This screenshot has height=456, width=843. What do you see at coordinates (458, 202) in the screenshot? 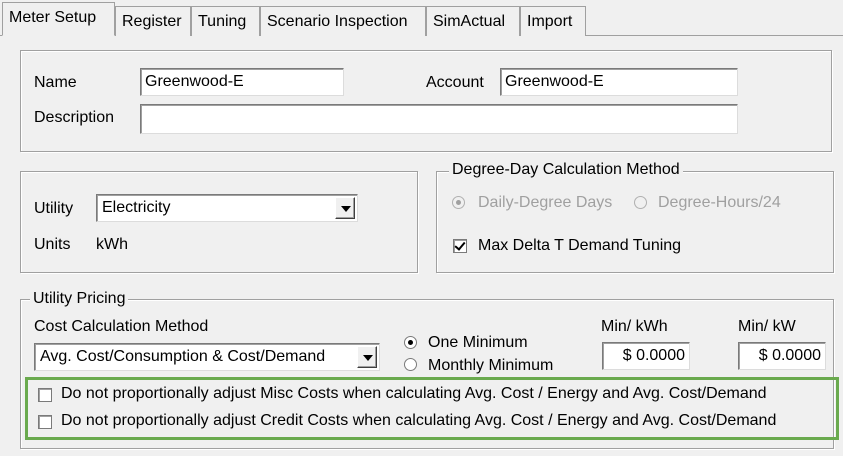
I see `daily-degree-days-radio` at bounding box center [458, 202].